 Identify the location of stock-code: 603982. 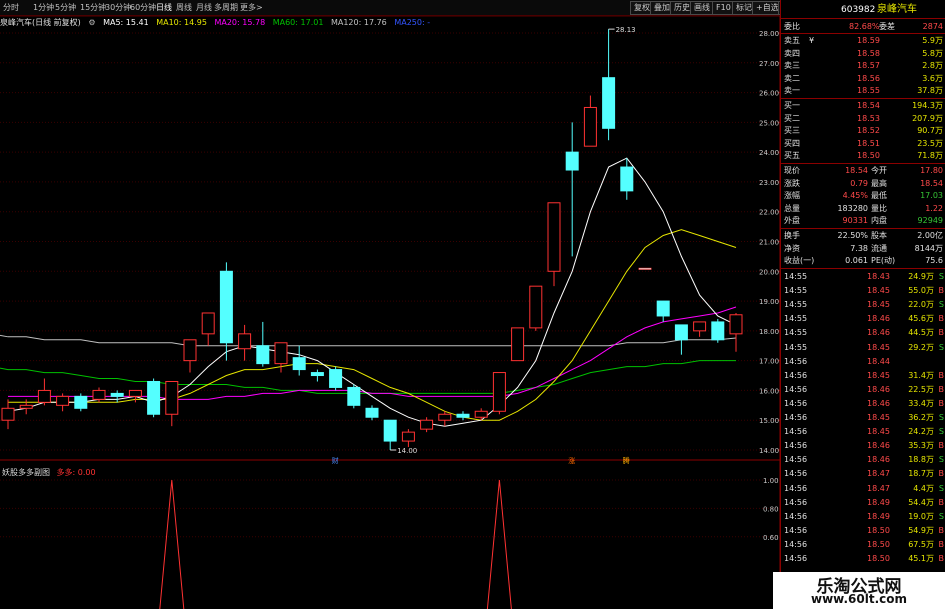
(858, 10).